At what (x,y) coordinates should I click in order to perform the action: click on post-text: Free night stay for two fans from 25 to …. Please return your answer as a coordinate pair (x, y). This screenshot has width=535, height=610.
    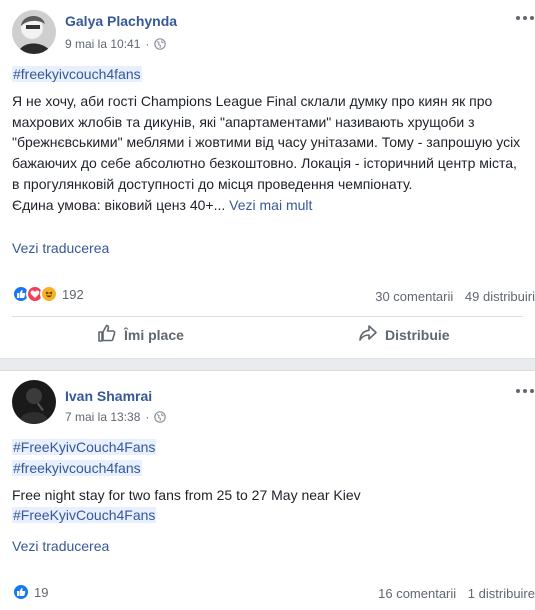
    Looking at the image, I should click on (186, 494).